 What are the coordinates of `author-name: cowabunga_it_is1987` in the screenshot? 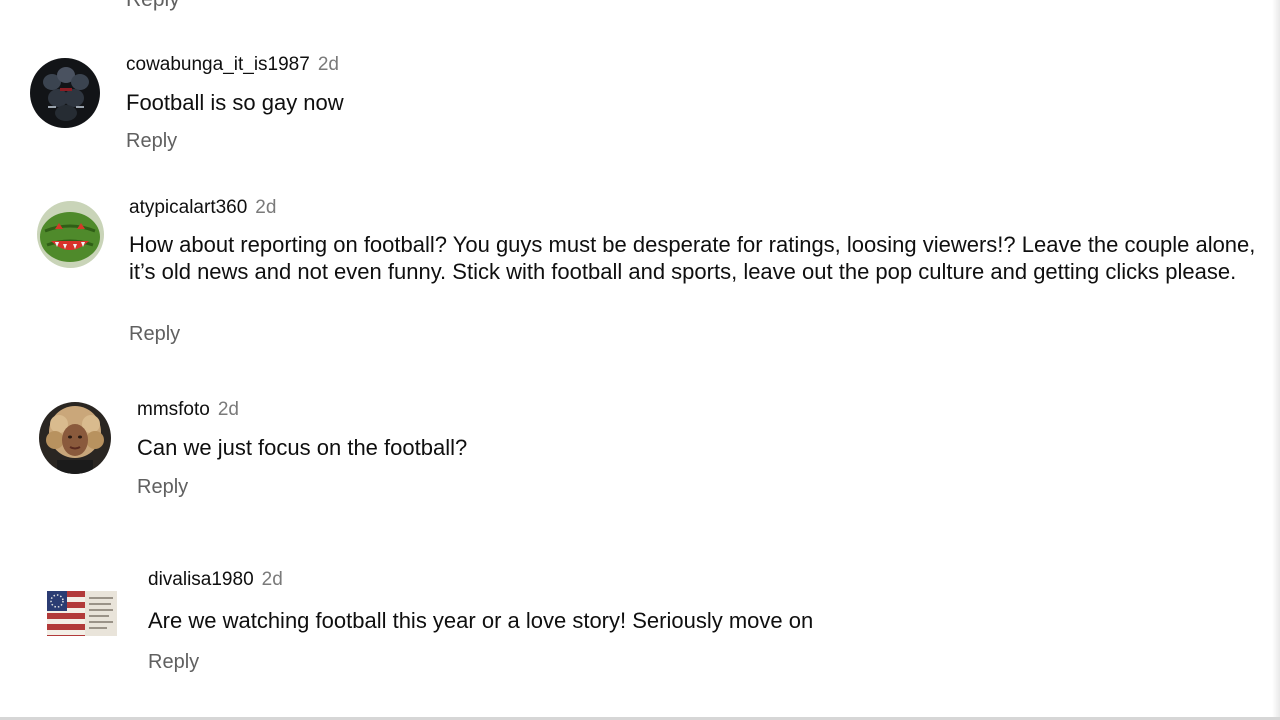 It's located at (218, 65).